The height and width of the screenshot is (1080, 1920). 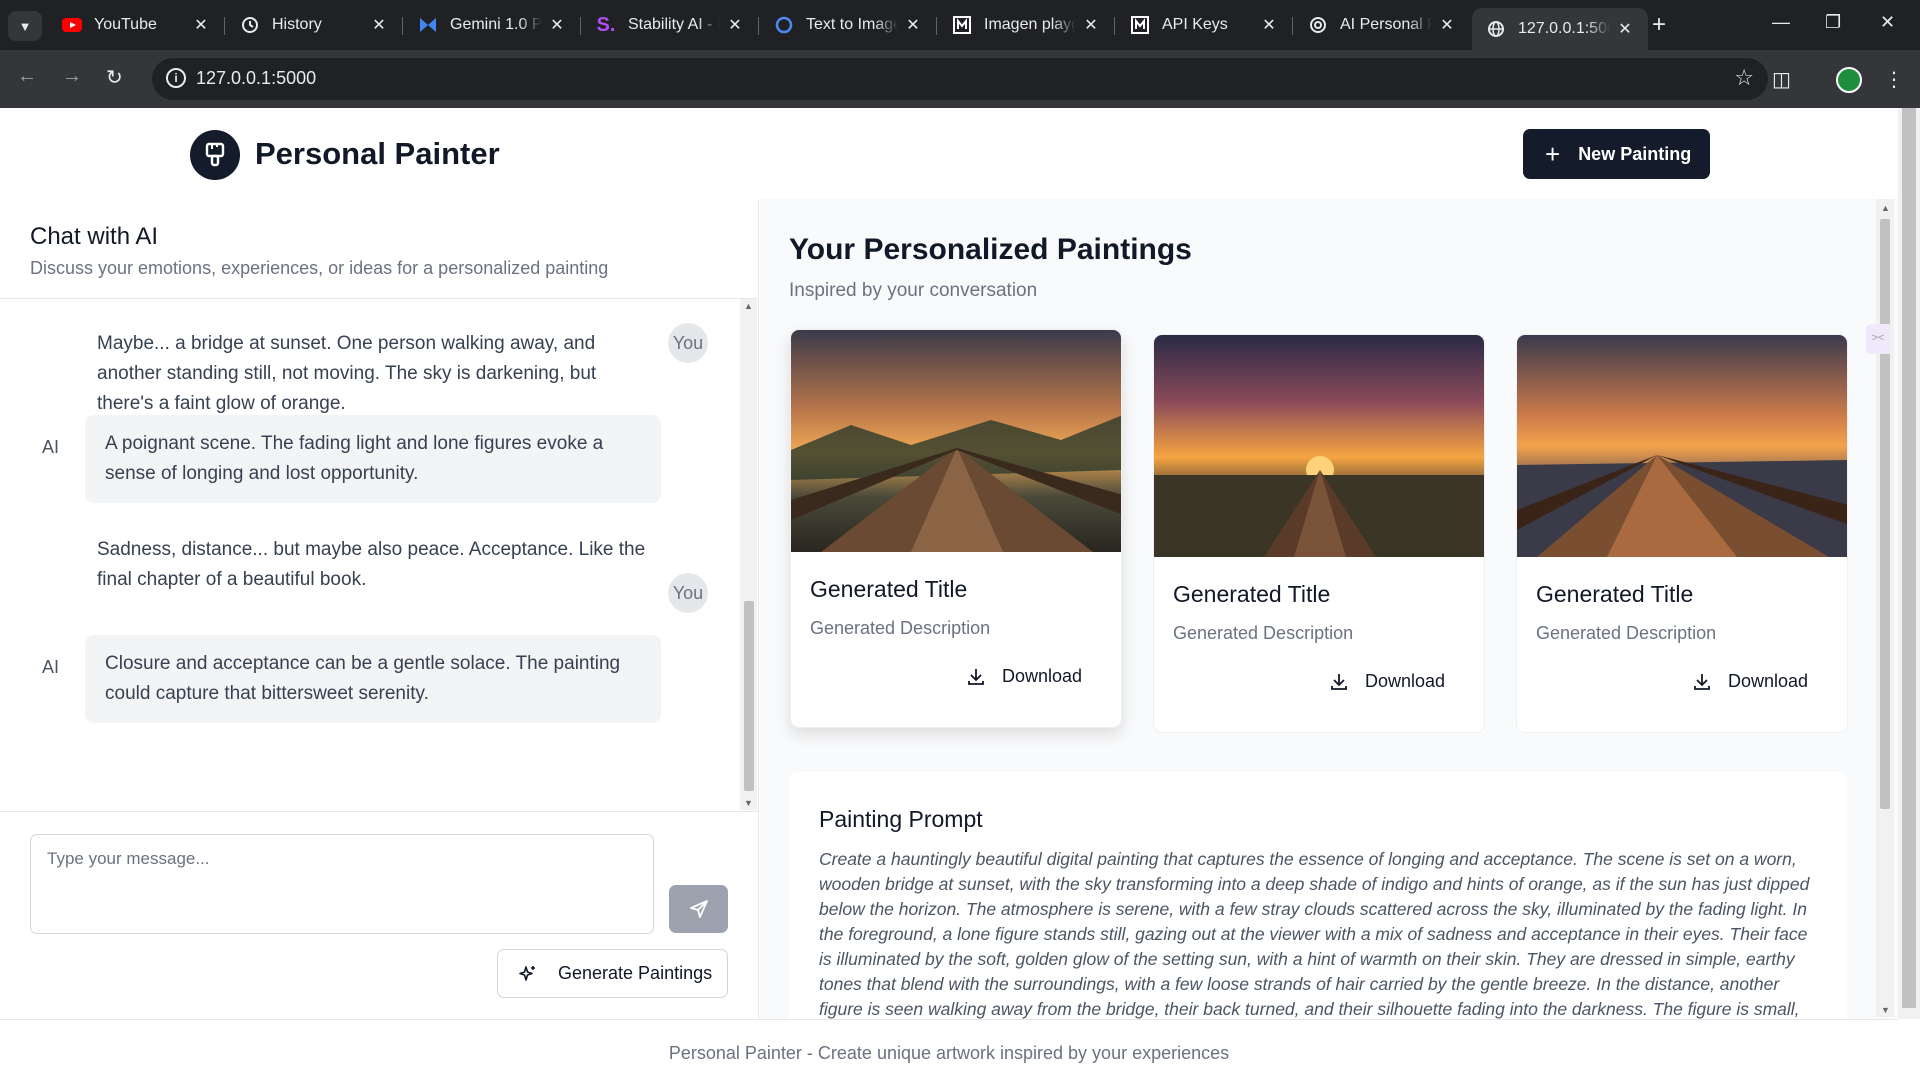 I want to click on restore-icon: ❐, so click(x=1833, y=22).